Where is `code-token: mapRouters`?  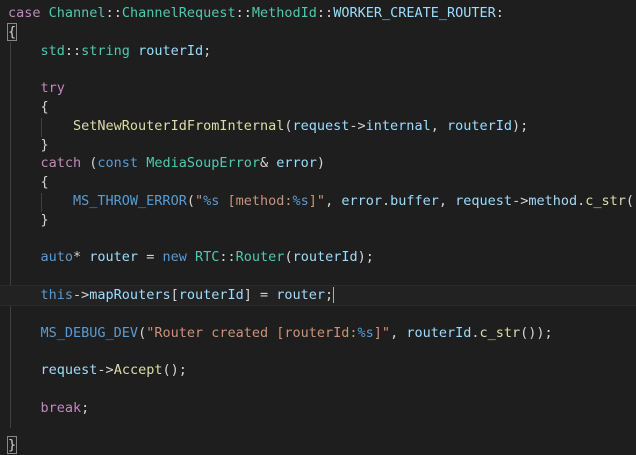
code-token: mapRouters is located at coordinates (130, 294).